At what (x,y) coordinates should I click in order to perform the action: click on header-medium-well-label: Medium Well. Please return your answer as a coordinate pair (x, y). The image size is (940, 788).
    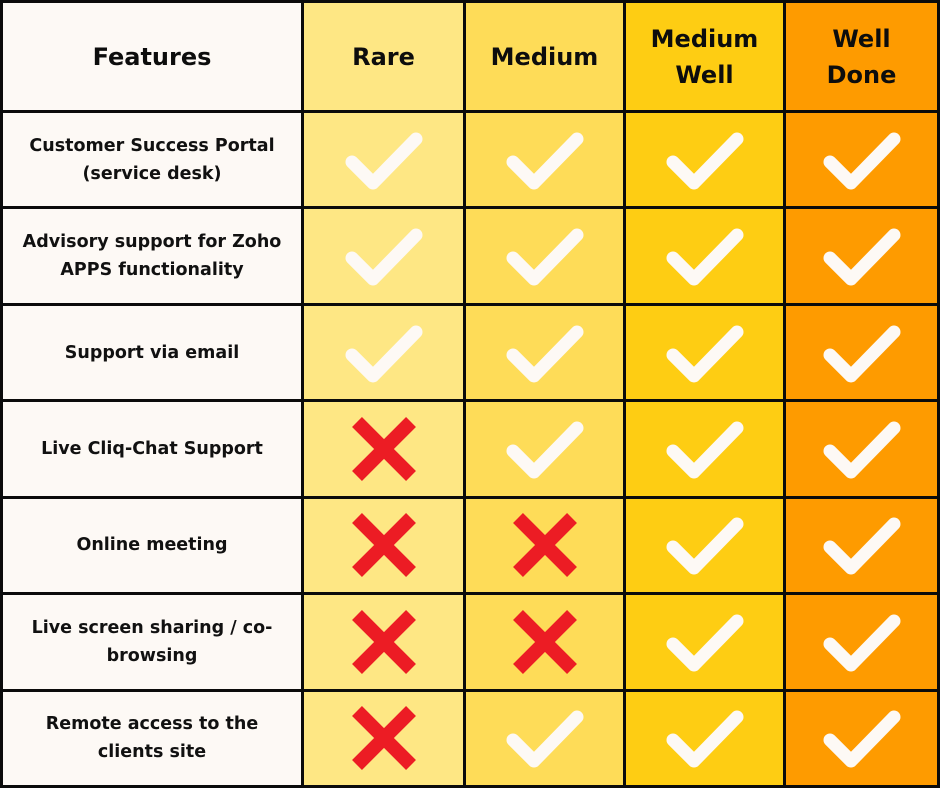
    Looking at the image, I should click on (704, 56).